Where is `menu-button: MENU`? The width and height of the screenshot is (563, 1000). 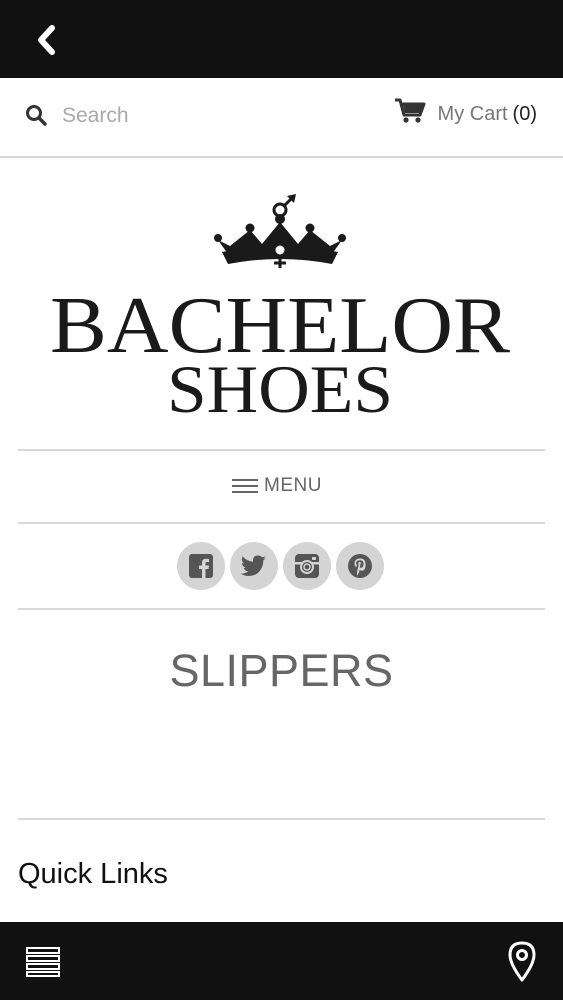
menu-button: MENU is located at coordinates (277, 486).